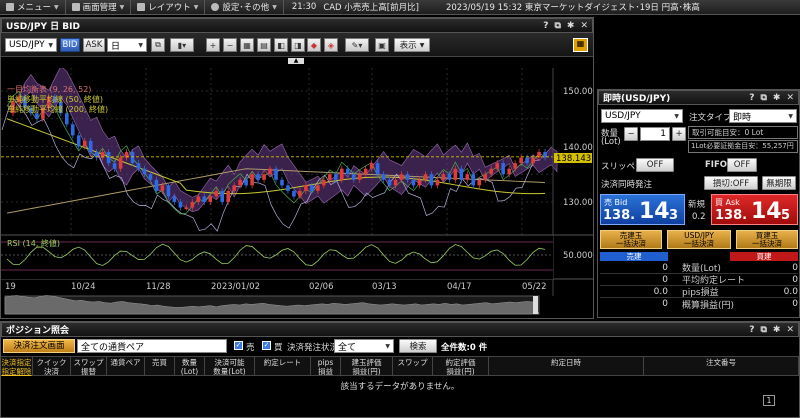 This screenshot has width=800, height=418. Describe the element at coordinates (721, 366) in the screenshot. I see `table-header-cell: 注文番号` at that location.